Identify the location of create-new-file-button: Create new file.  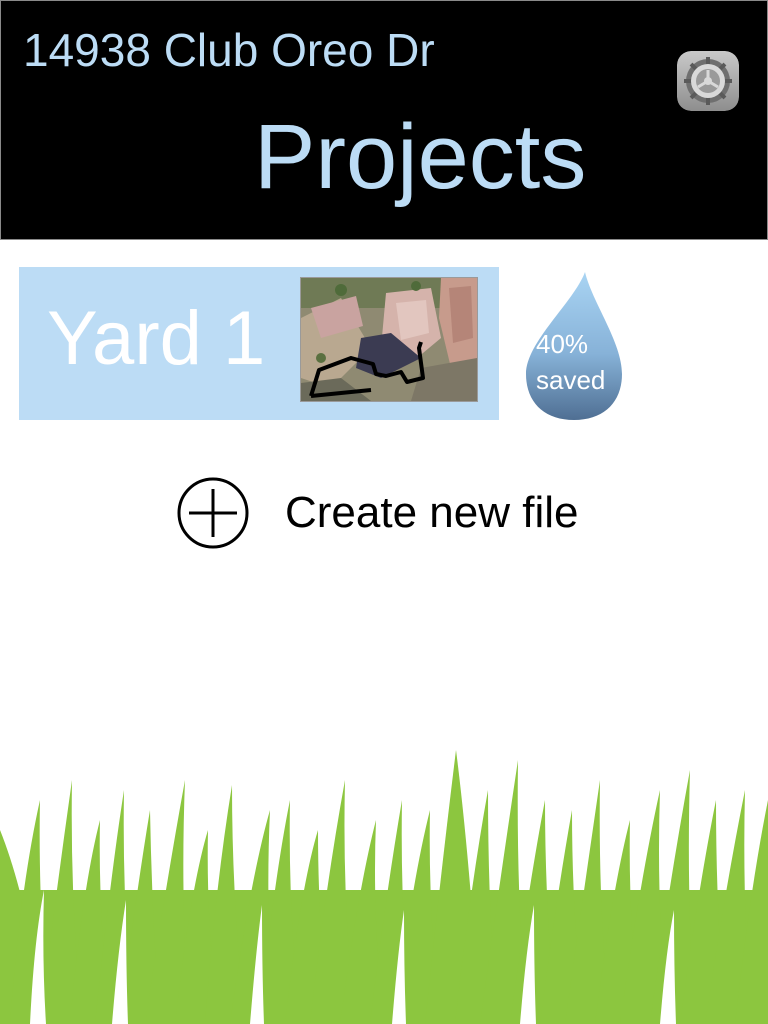
(401, 513).